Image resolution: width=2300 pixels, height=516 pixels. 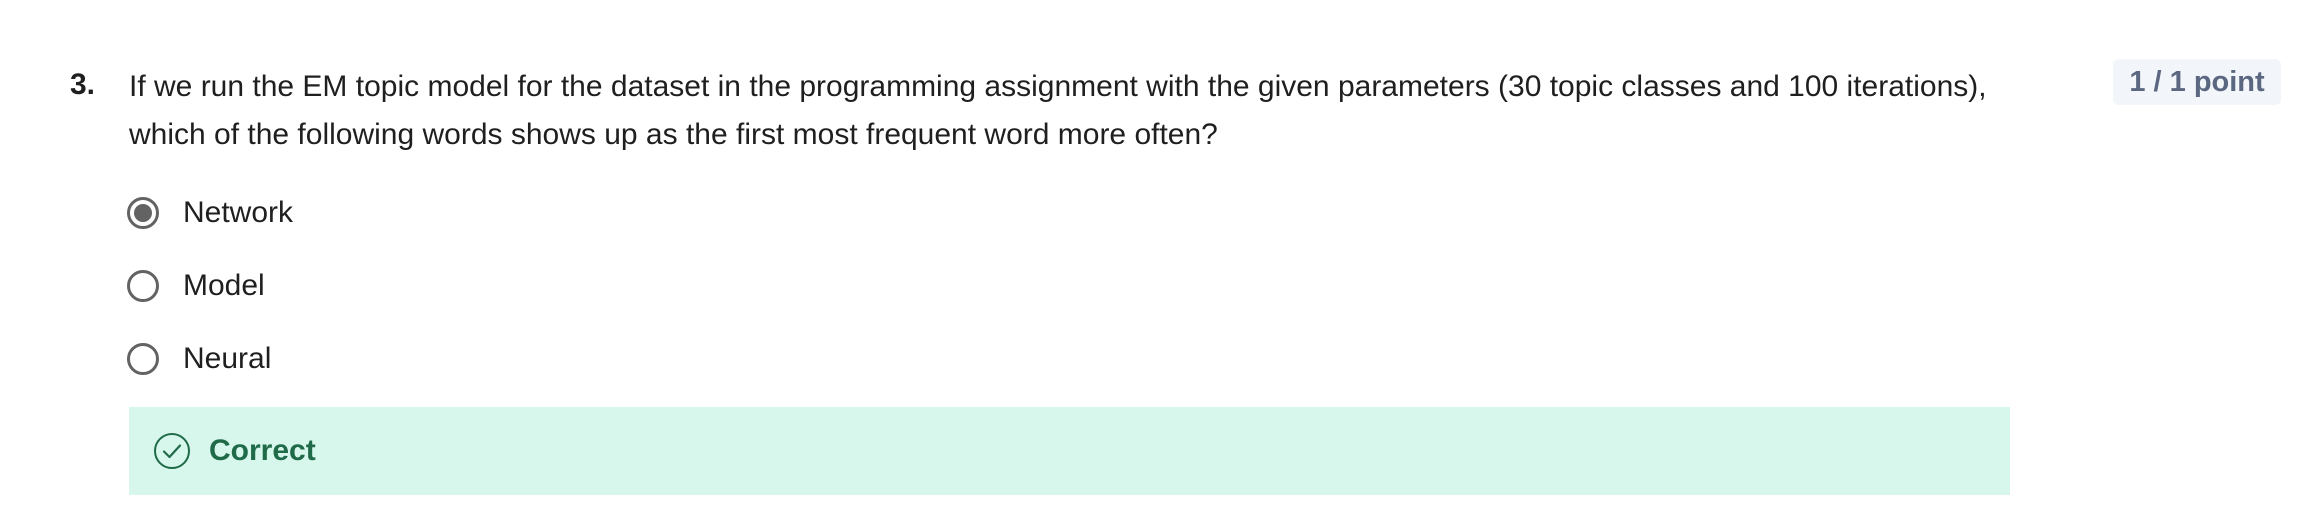 What do you see at coordinates (83, 84) in the screenshot?
I see `question-number: 3.` at bounding box center [83, 84].